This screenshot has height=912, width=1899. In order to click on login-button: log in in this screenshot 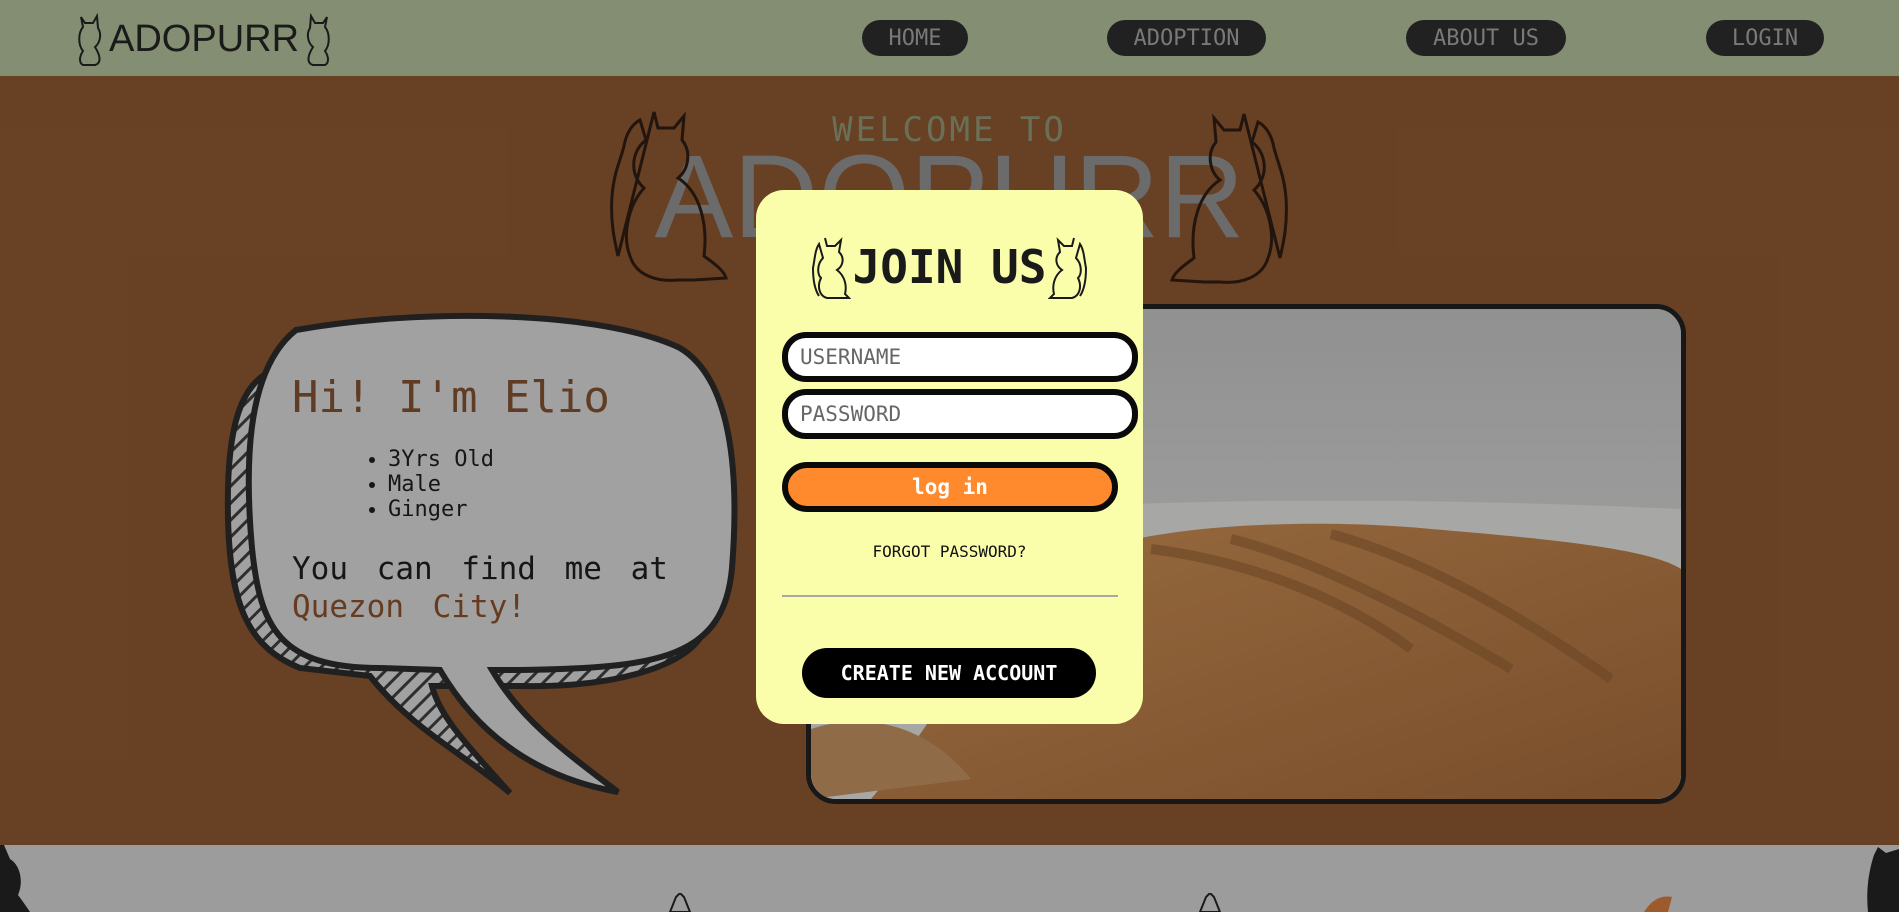, I will do `click(950, 487)`.